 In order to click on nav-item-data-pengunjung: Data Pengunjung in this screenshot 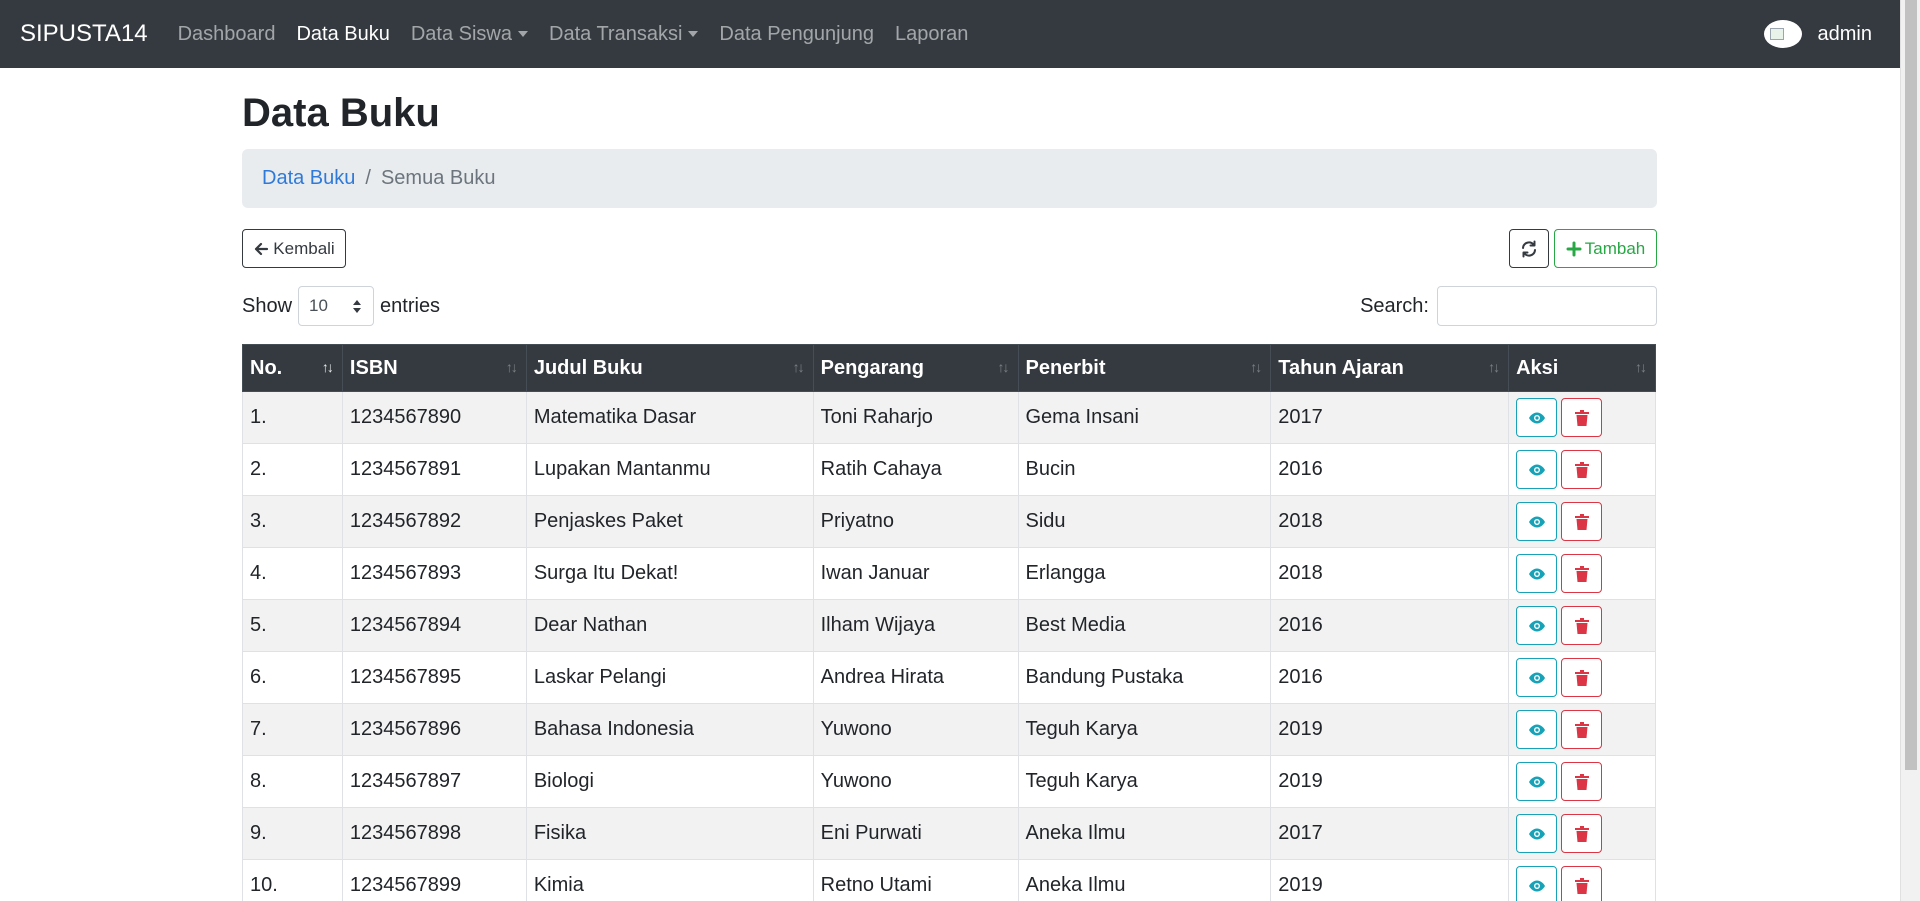, I will do `click(796, 34)`.